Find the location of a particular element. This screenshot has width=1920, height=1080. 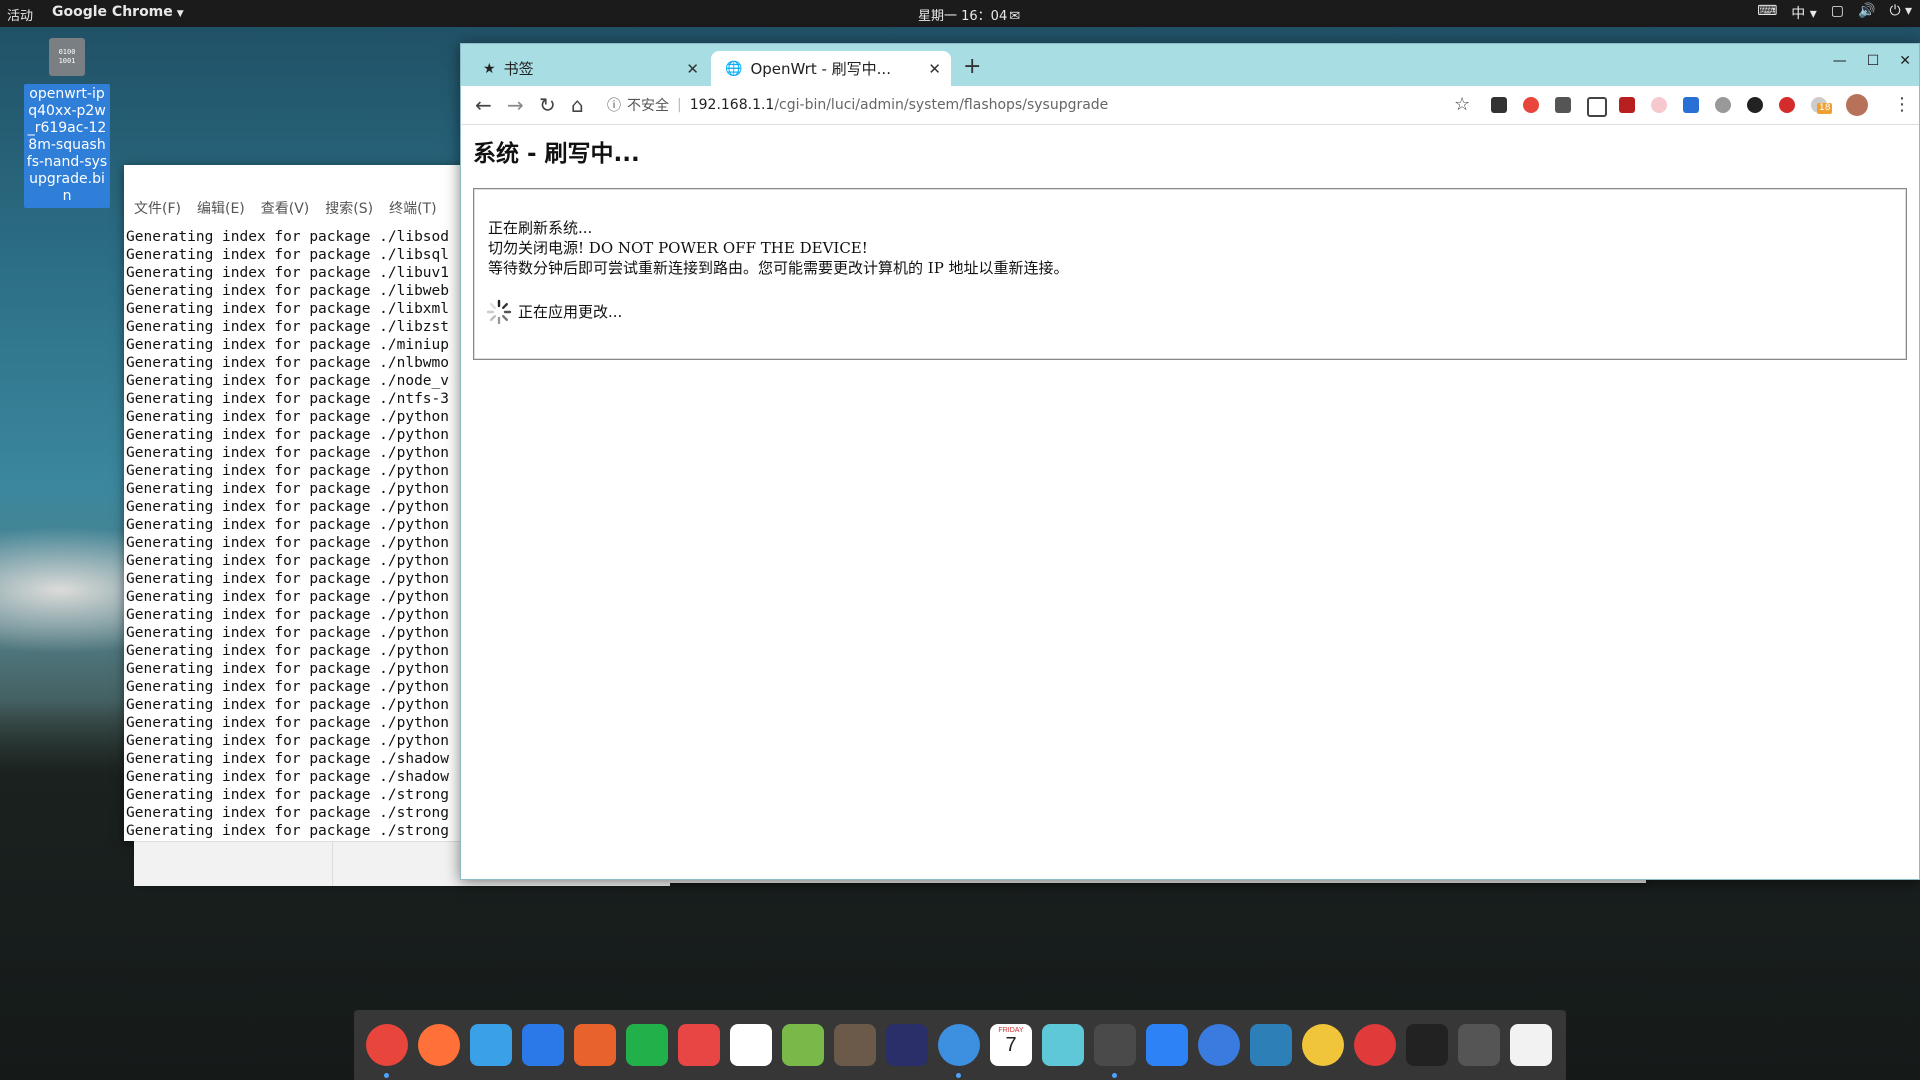

footer-divider is located at coordinates (332, 864).